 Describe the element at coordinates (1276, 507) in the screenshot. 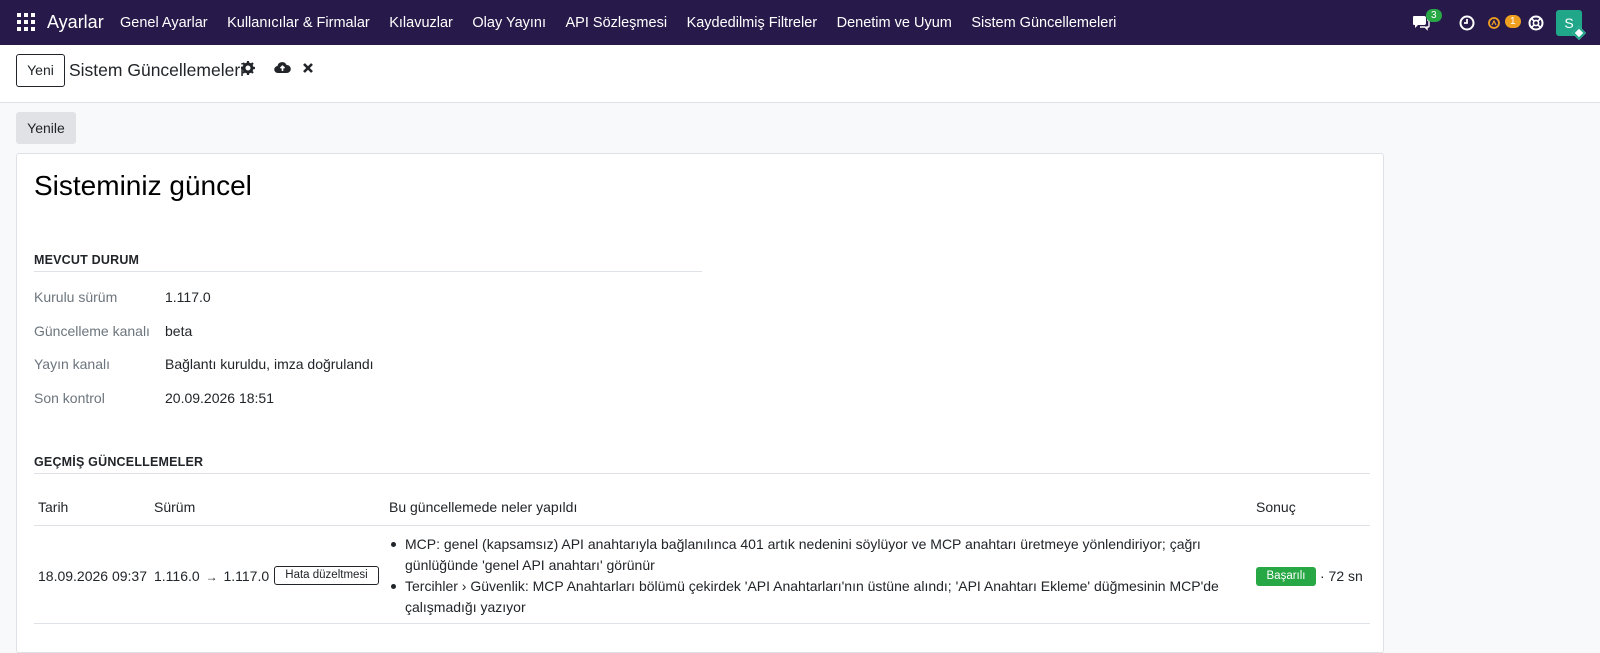

I see `column-header-result: Sonuç` at that location.